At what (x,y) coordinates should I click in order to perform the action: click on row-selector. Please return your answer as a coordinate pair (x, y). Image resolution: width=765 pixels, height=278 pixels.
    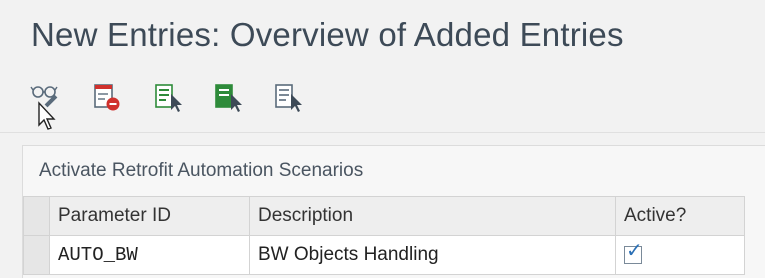
    Looking at the image, I should click on (36, 255).